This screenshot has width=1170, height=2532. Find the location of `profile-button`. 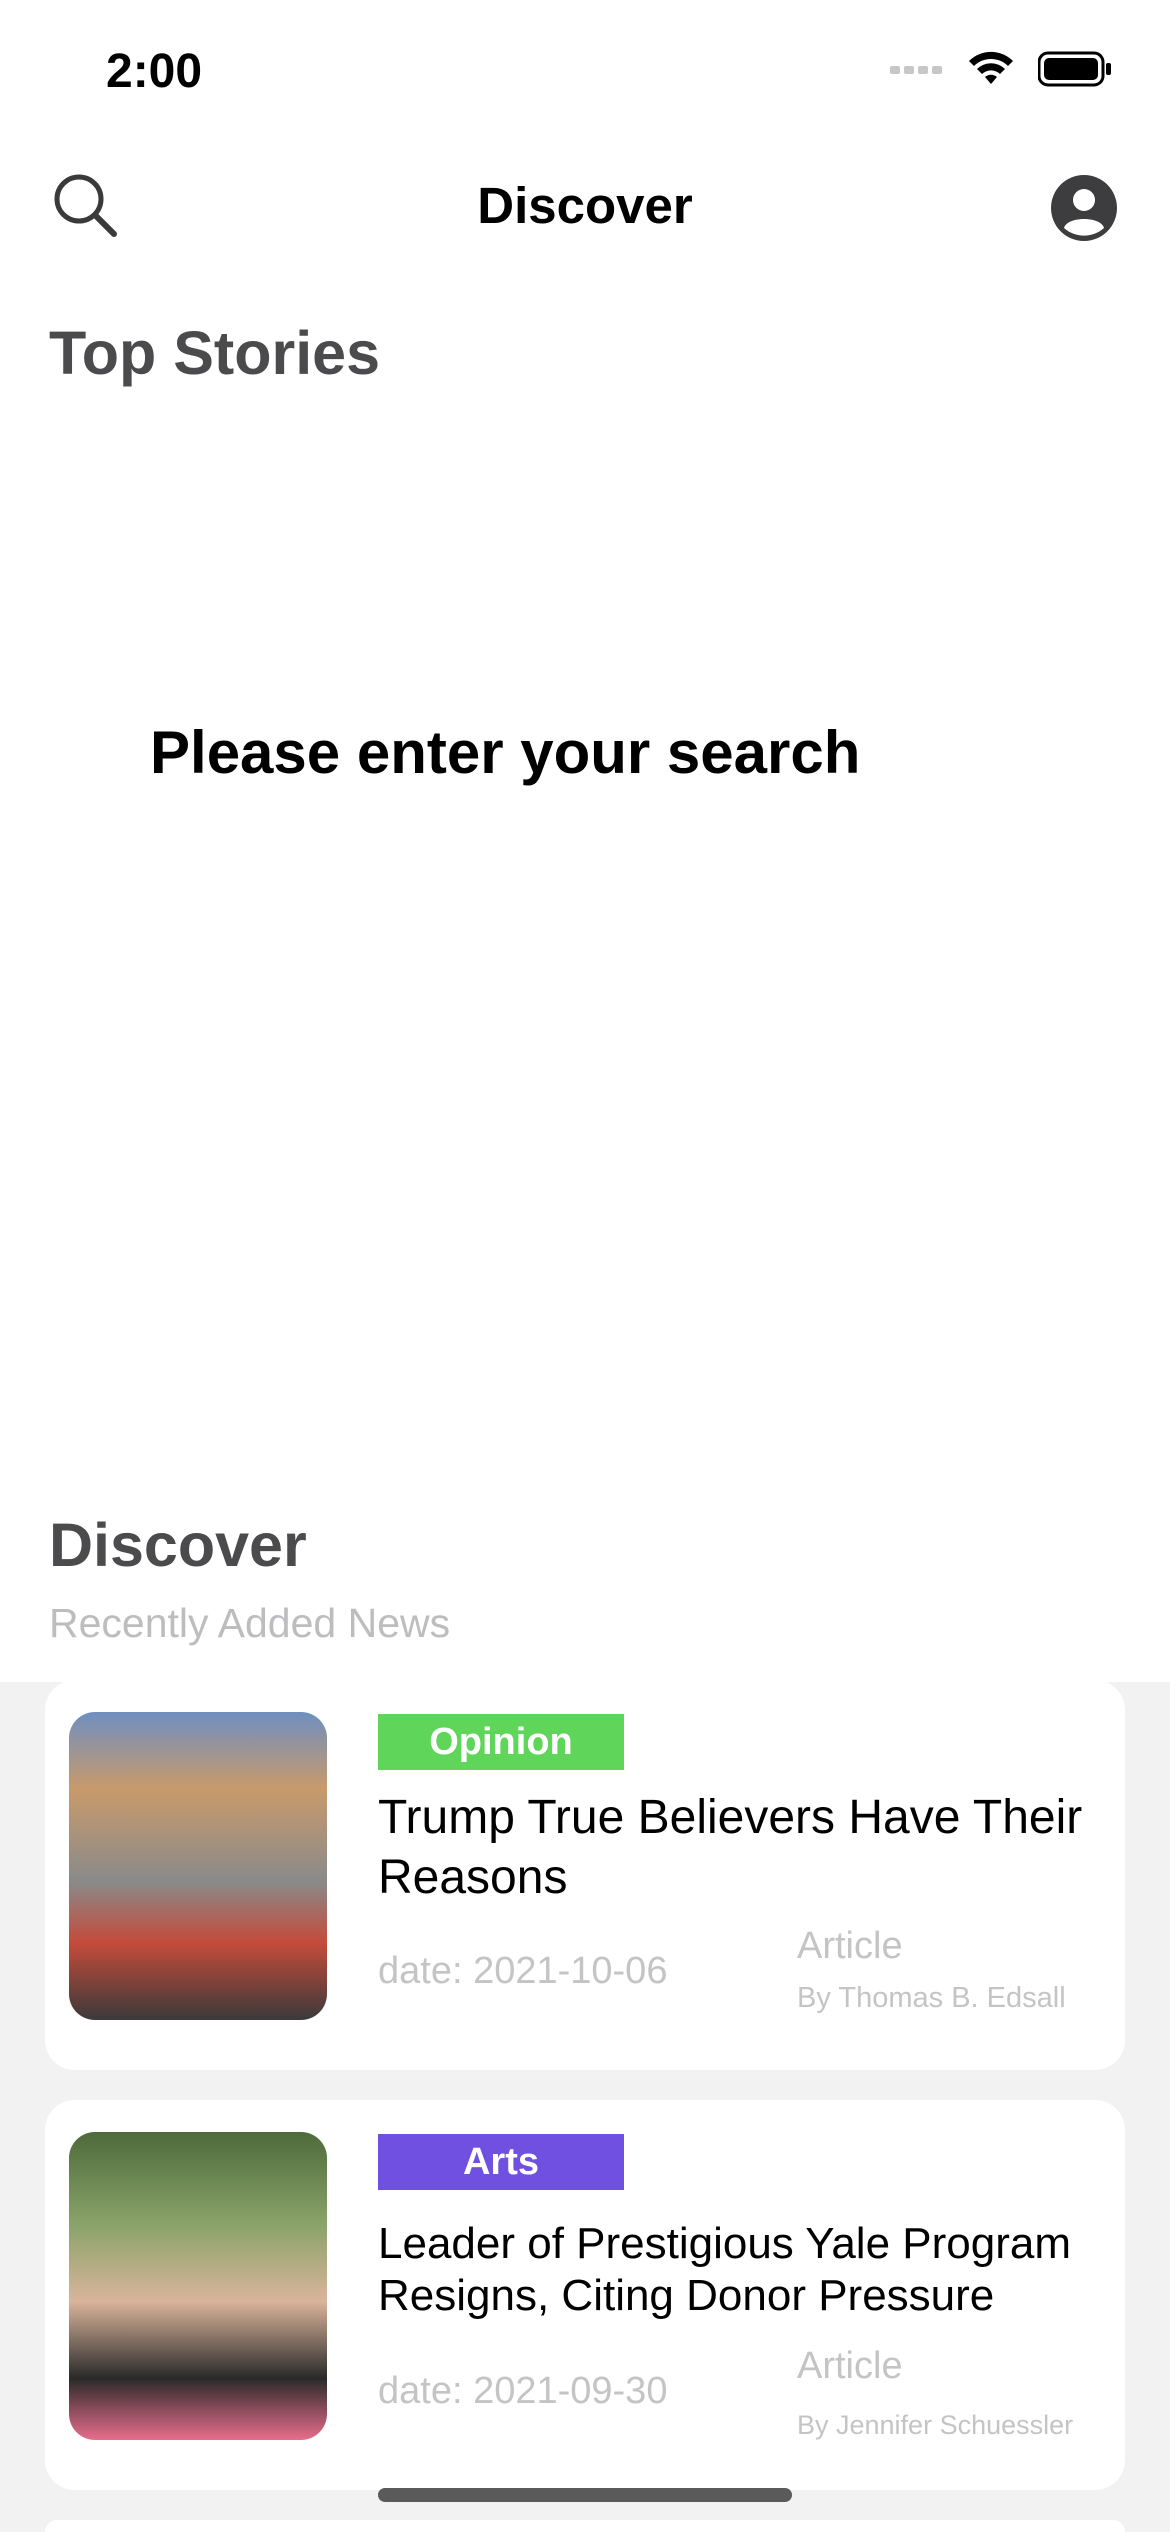

profile-button is located at coordinates (1084, 208).